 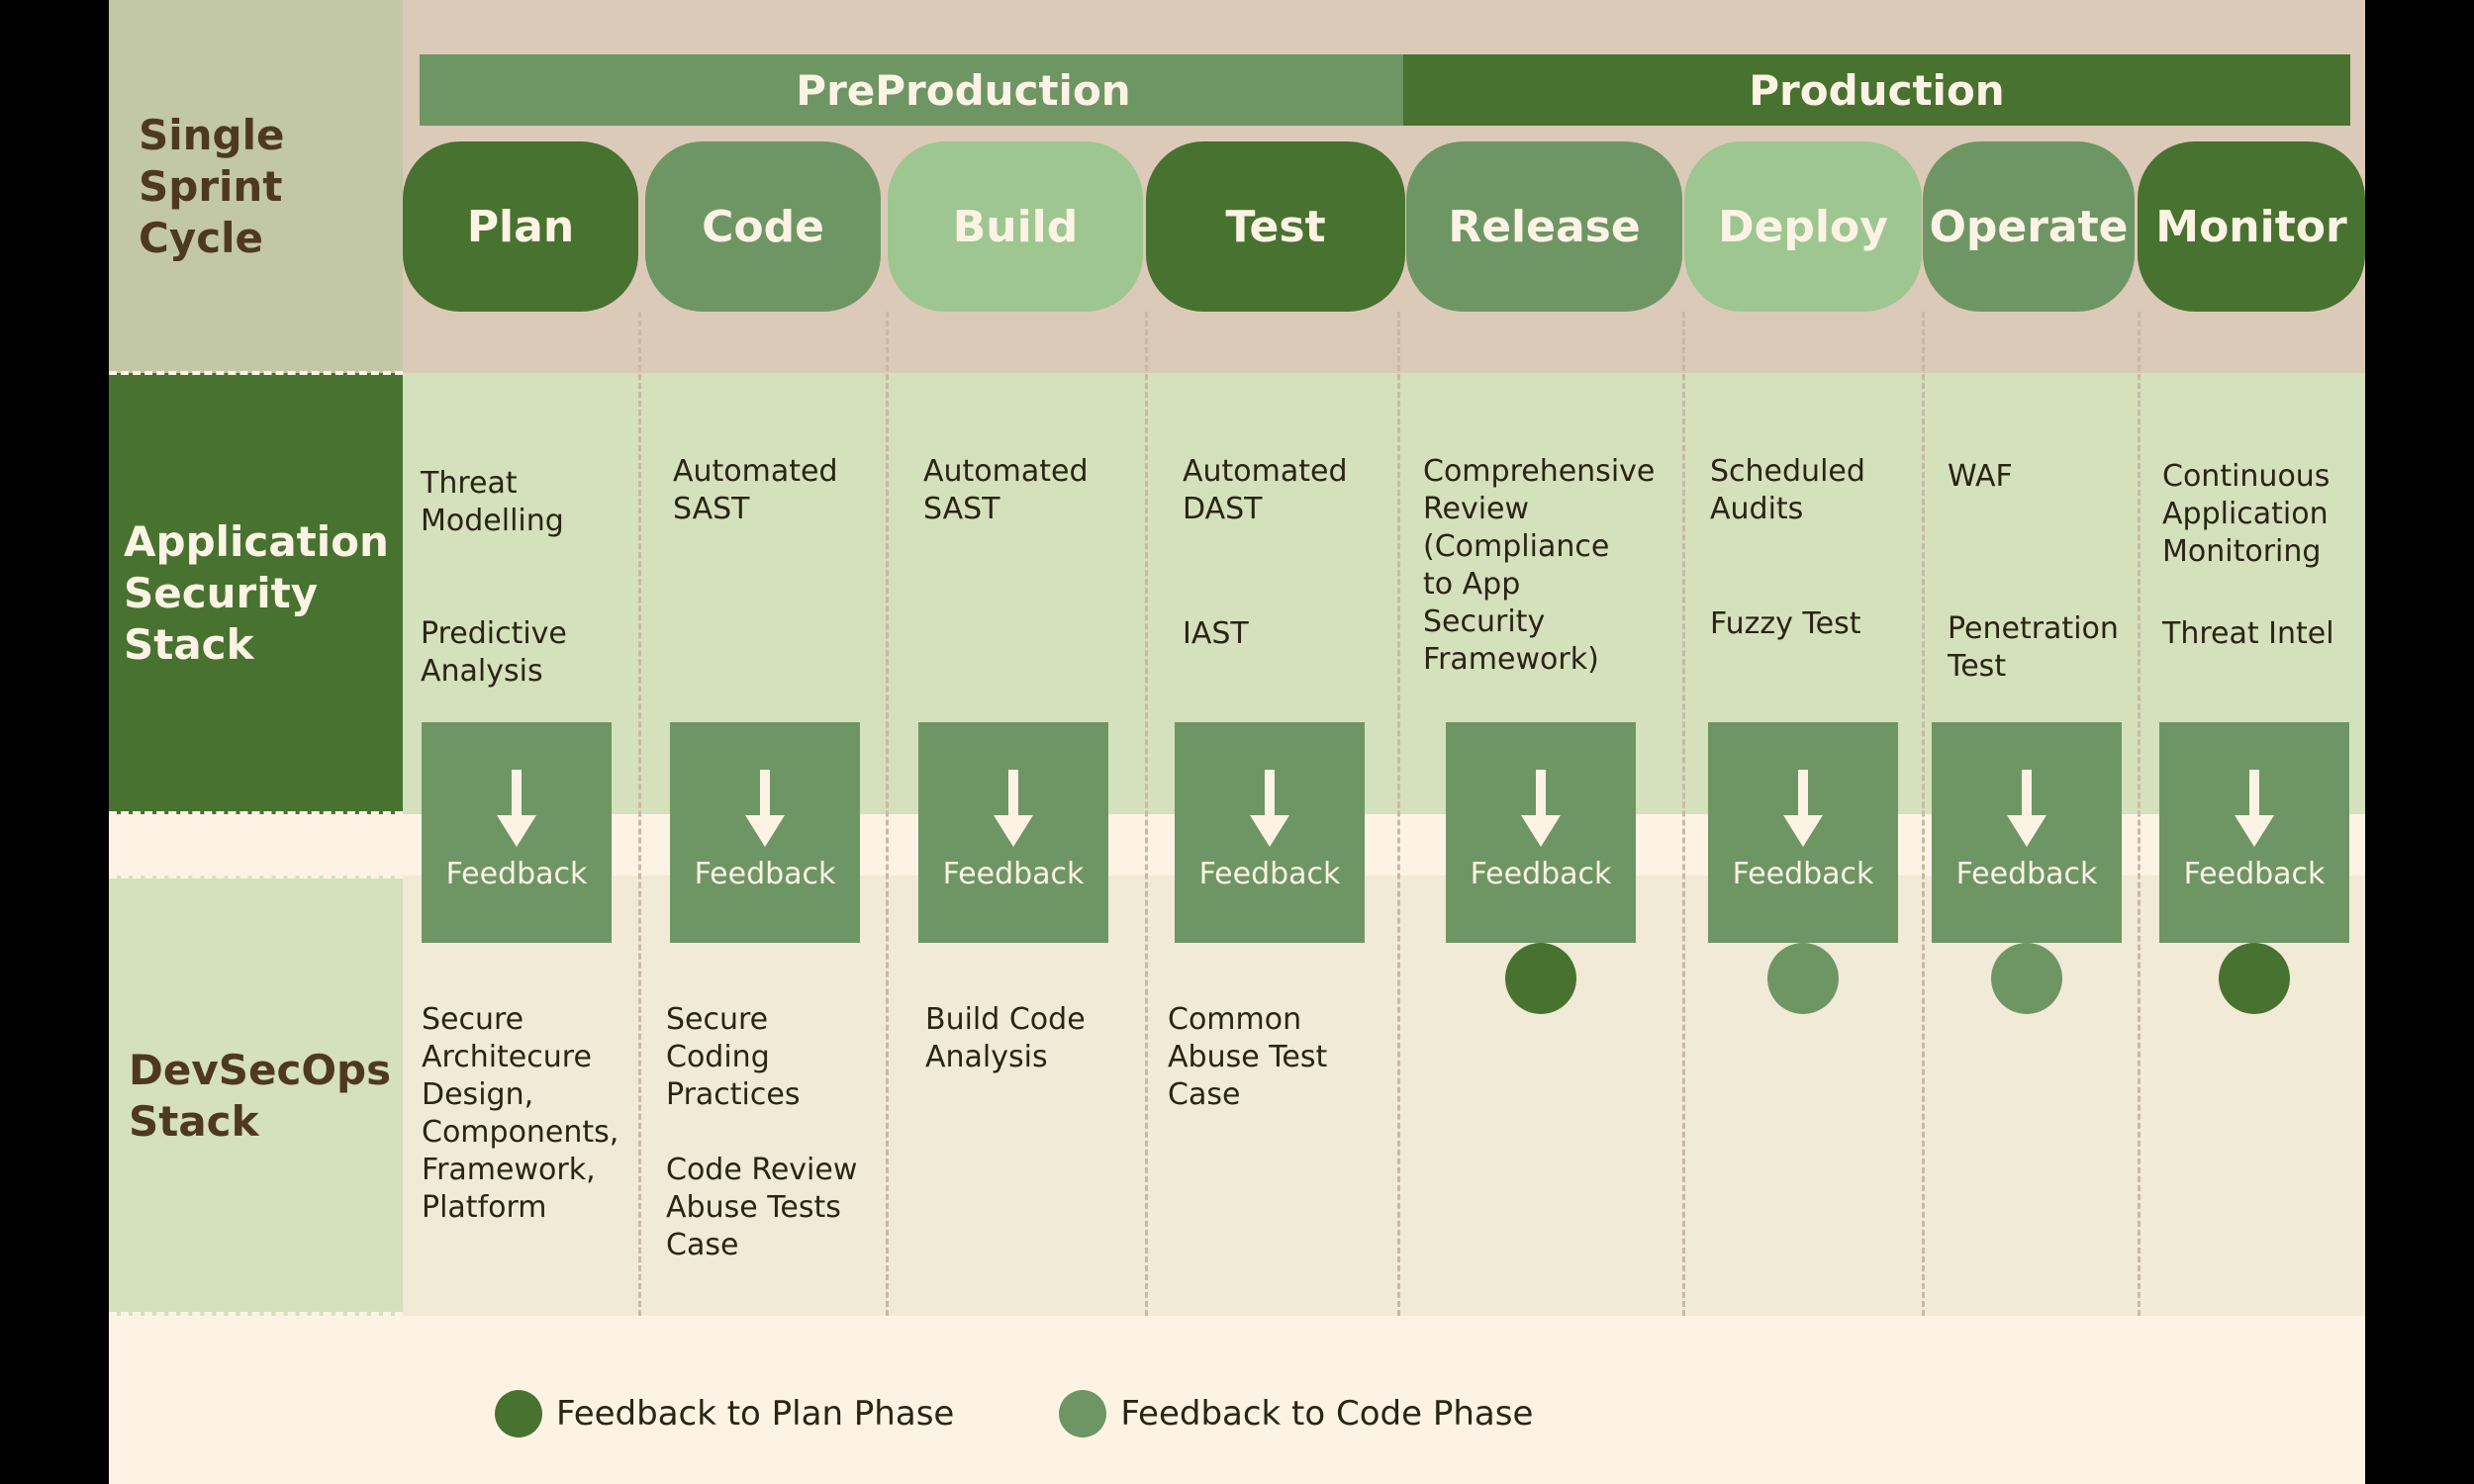 What do you see at coordinates (2029, 226) in the screenshot?
I see `phase-operate: Operate` at bounding box center [2029, 226].